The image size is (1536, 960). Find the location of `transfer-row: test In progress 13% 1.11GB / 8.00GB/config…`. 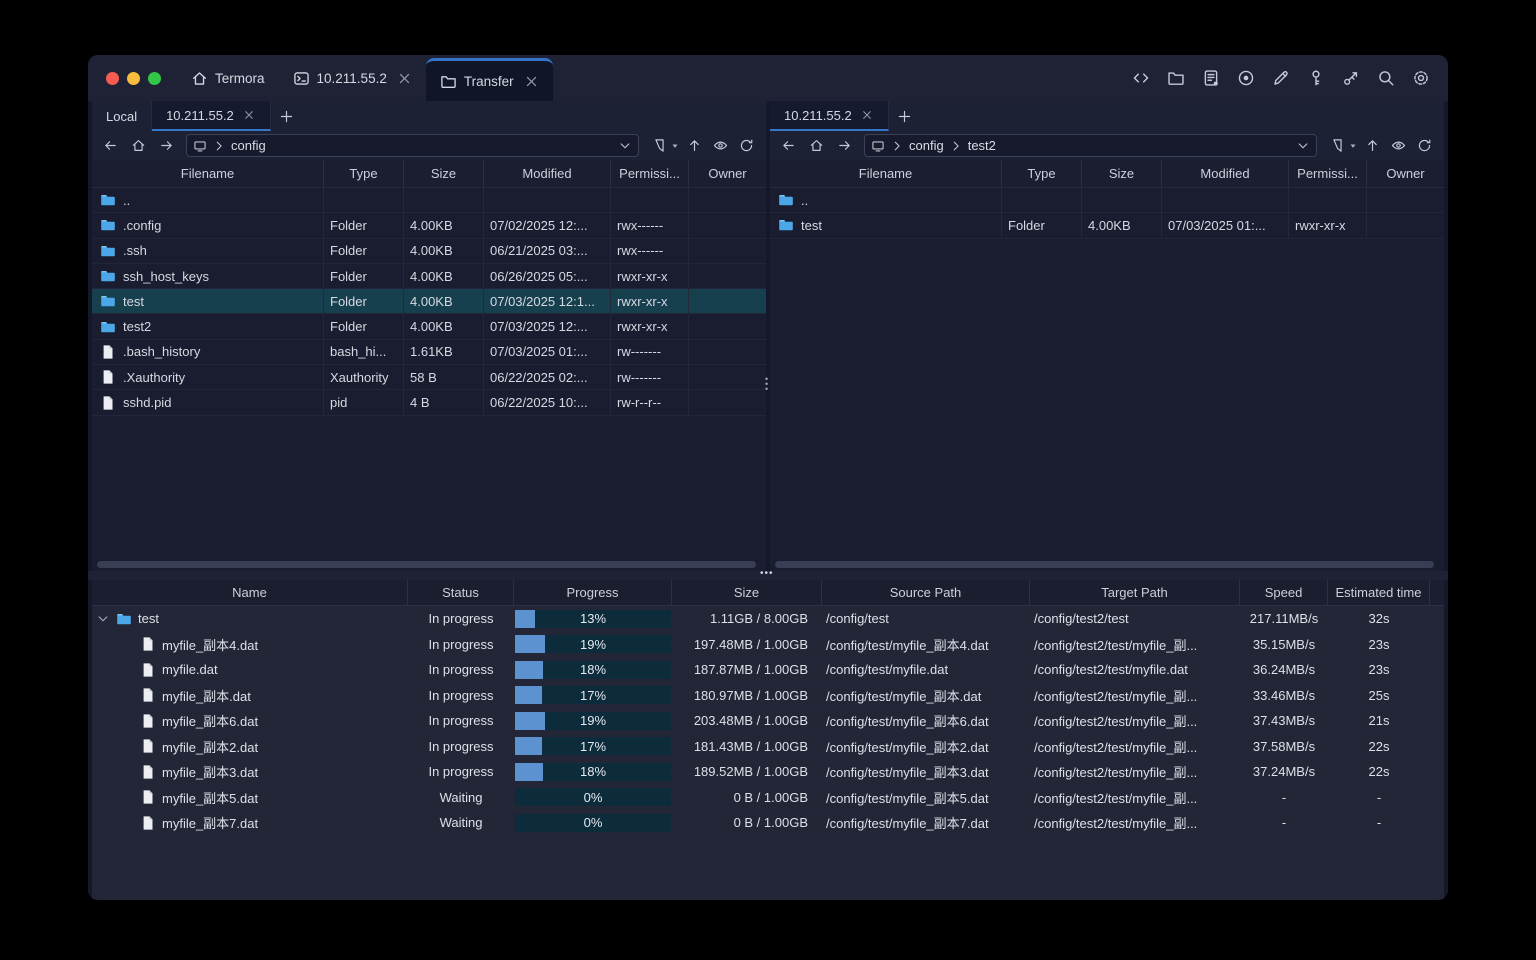

transfer-row: test In progress 13% 1.11GB / 8.00GB/config… is located at coordinates (768, 619).